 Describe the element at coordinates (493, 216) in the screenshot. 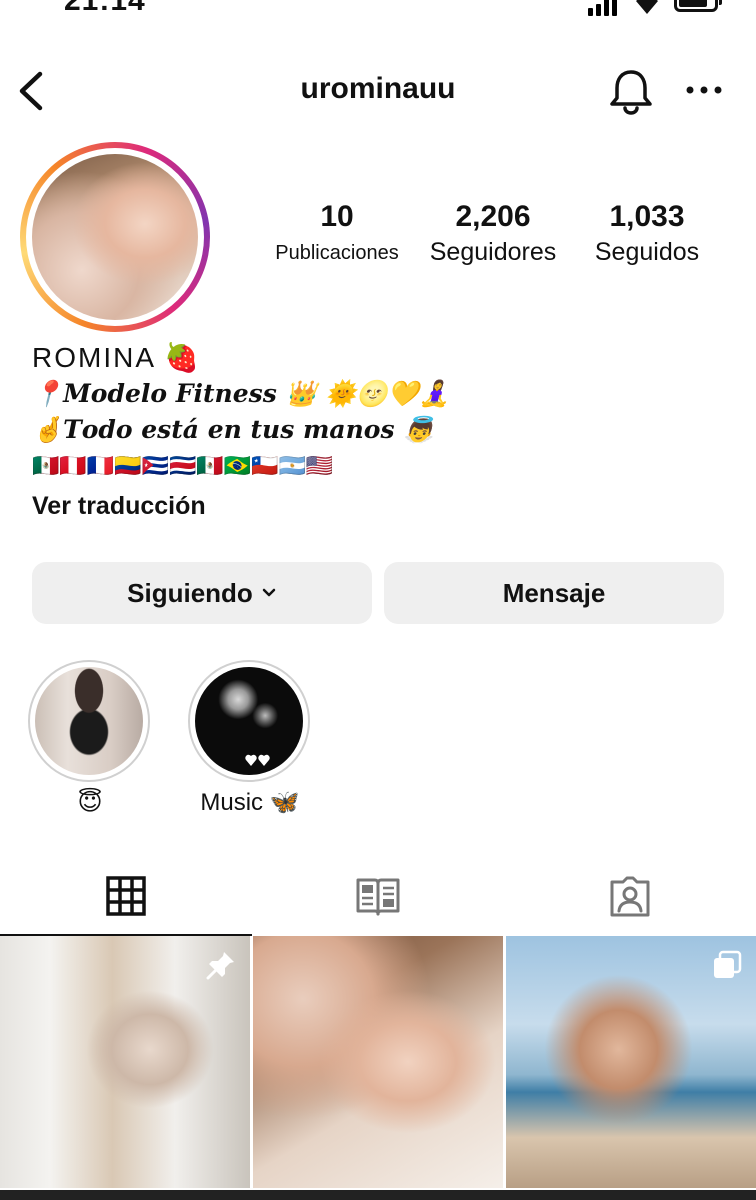

I see `followers-count-value: 2,206` at that location.